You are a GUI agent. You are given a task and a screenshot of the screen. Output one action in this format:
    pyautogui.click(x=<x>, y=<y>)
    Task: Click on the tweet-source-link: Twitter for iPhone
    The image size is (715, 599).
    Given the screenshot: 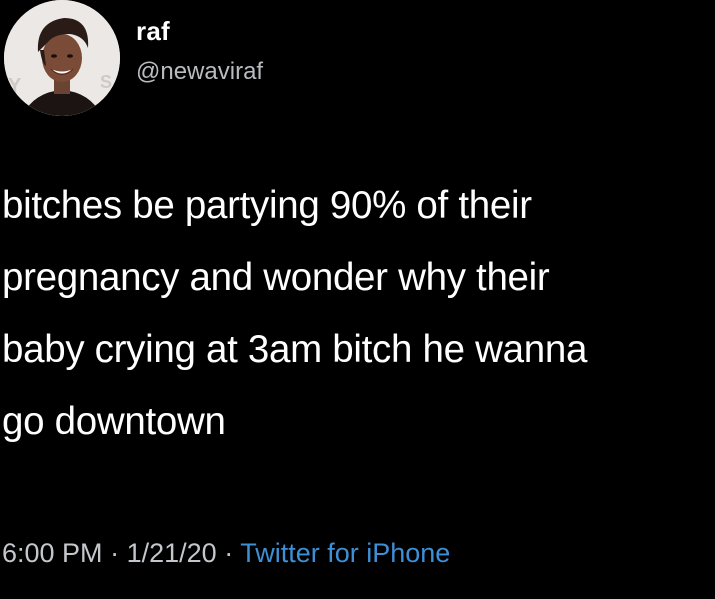 What is the action you would take?
    pyautogui.click(x=345, y=553)
    